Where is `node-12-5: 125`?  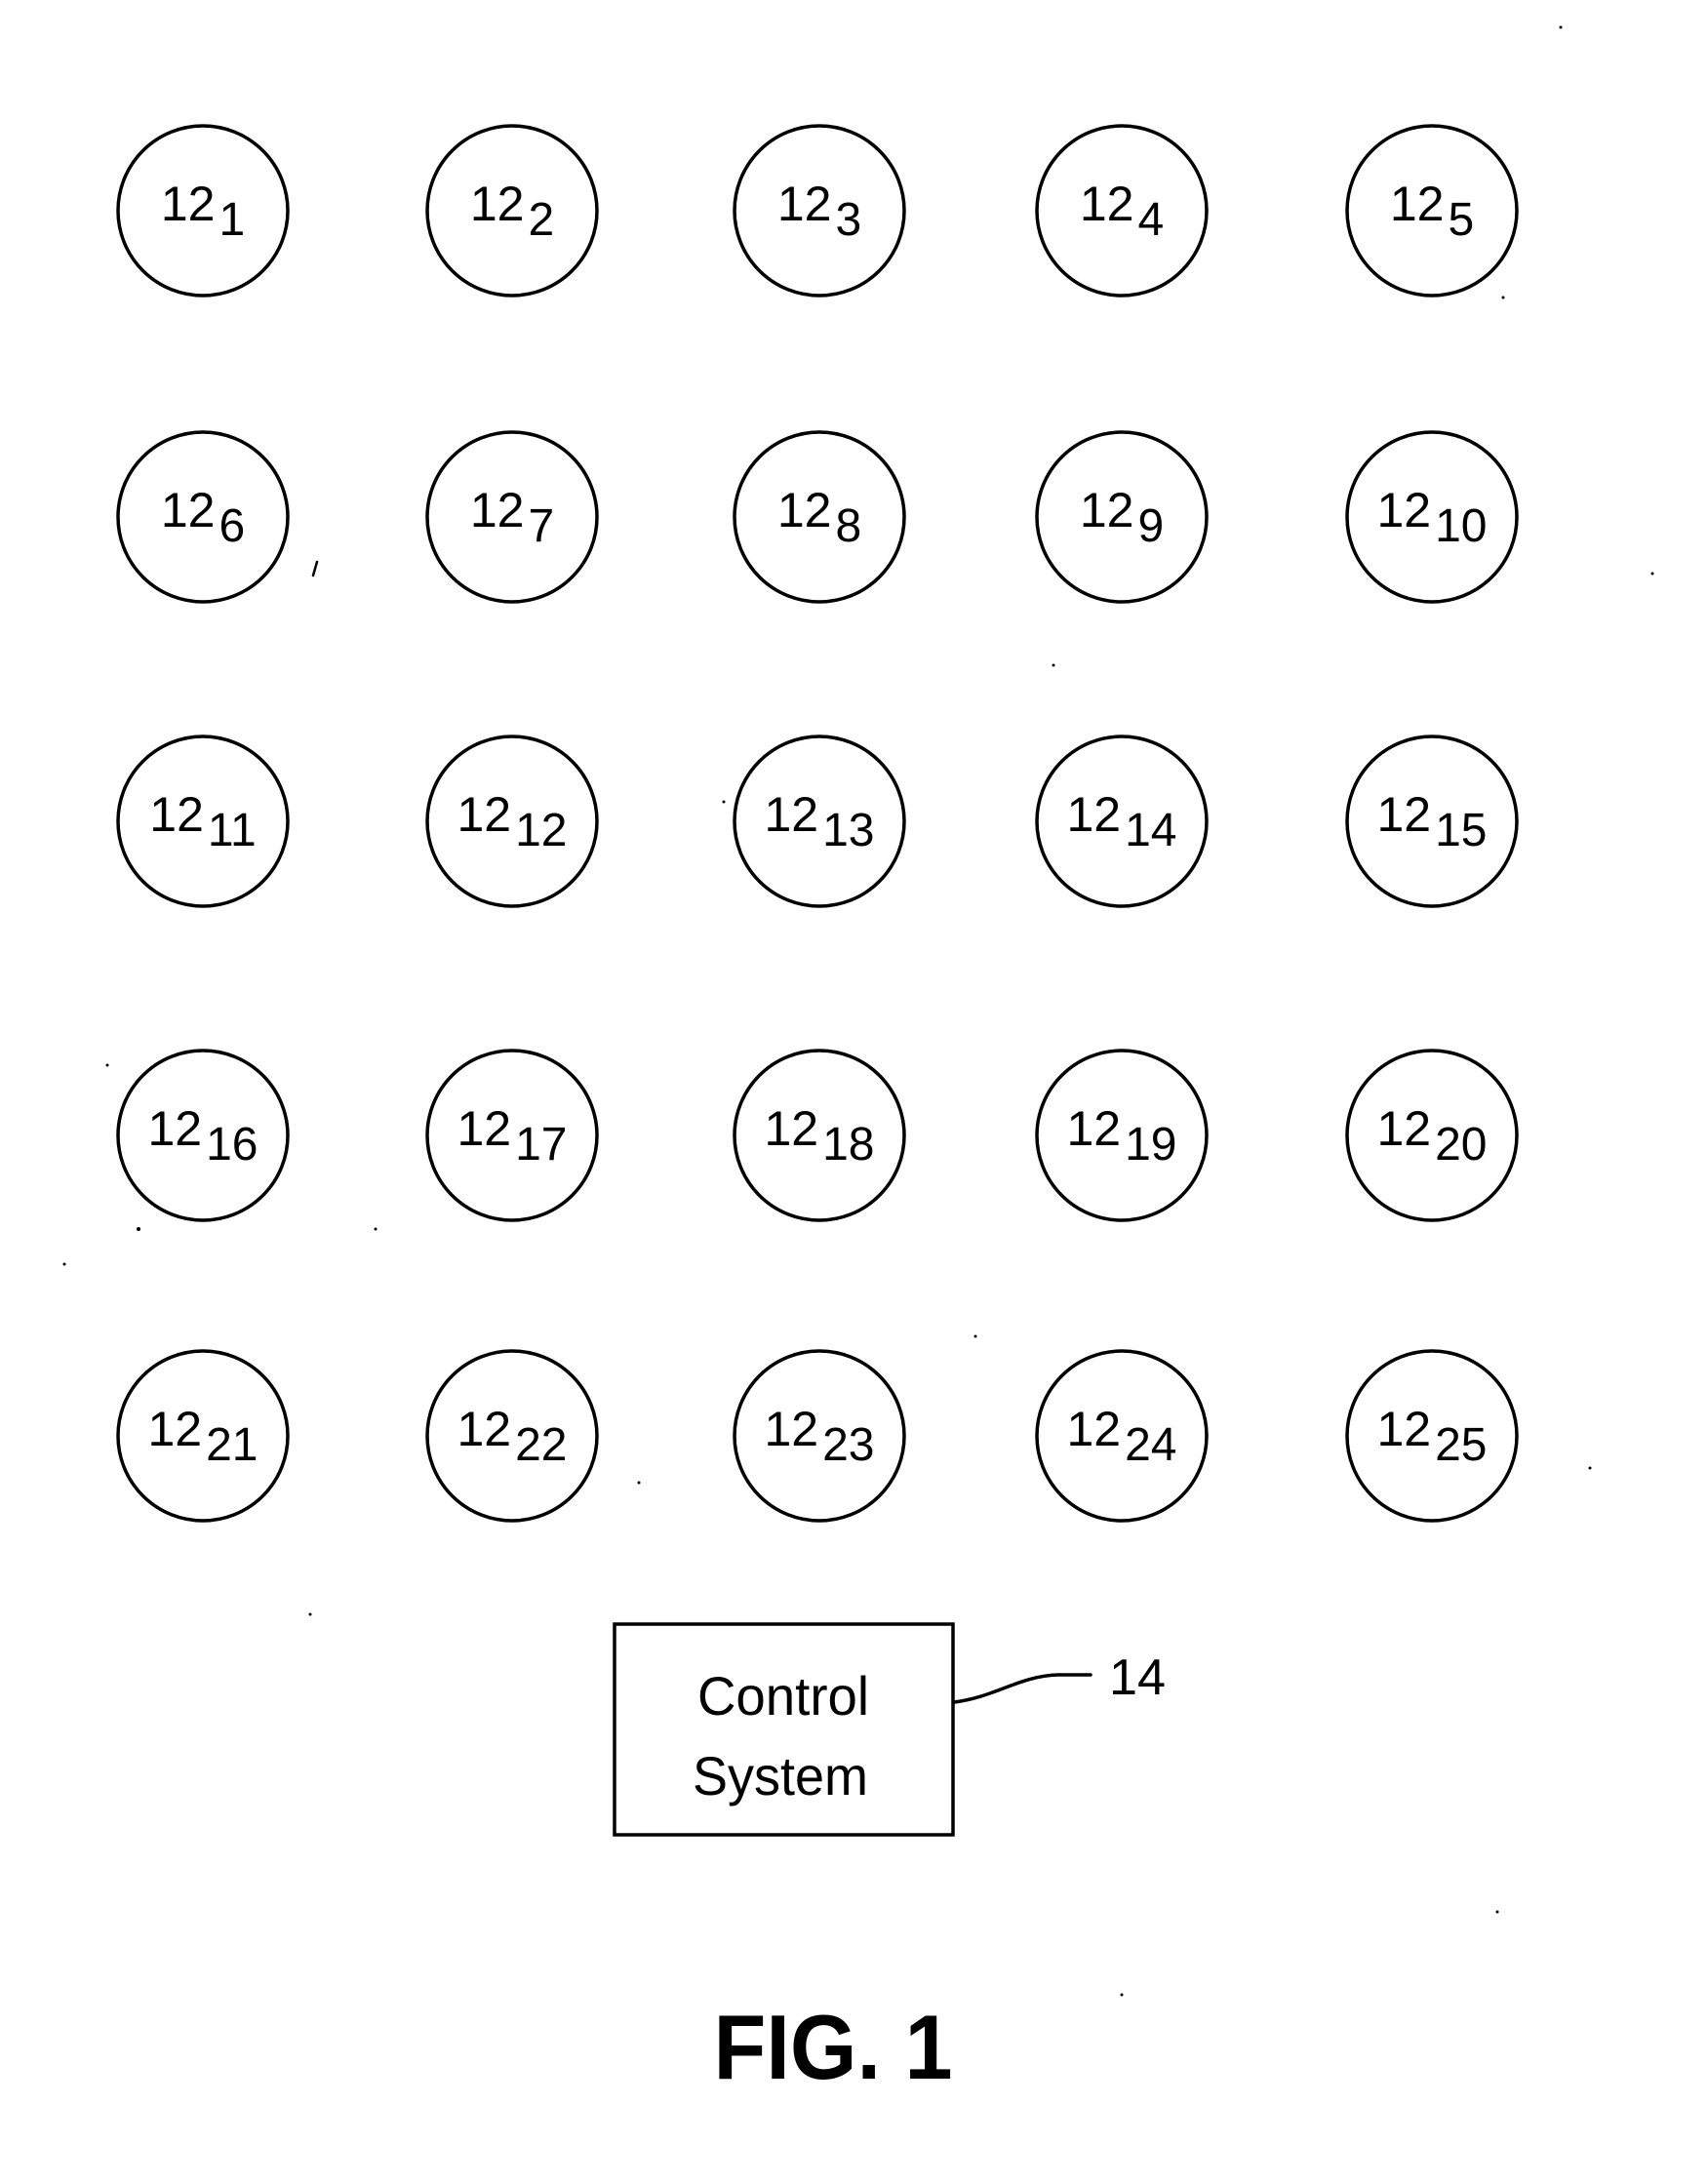 node-12-5: 125 is located at coordinates (1432, 211).